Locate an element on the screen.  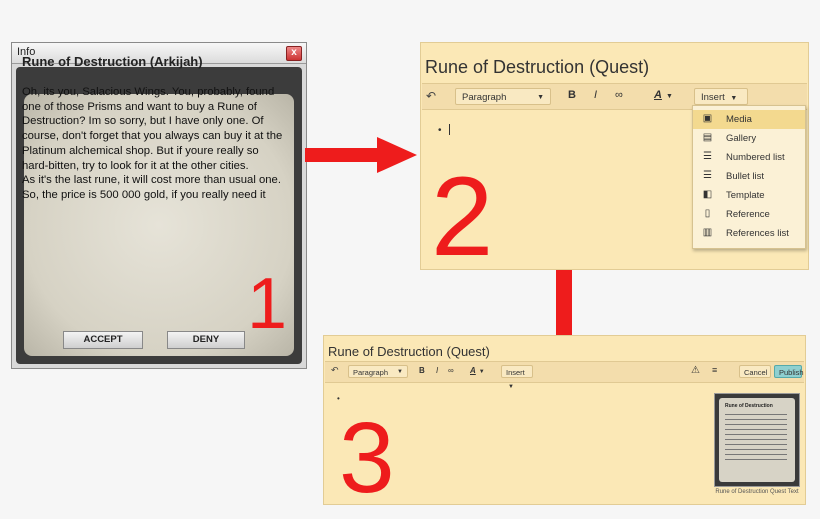
warning-icon: ⚠ is located at coordinates (695, 370).